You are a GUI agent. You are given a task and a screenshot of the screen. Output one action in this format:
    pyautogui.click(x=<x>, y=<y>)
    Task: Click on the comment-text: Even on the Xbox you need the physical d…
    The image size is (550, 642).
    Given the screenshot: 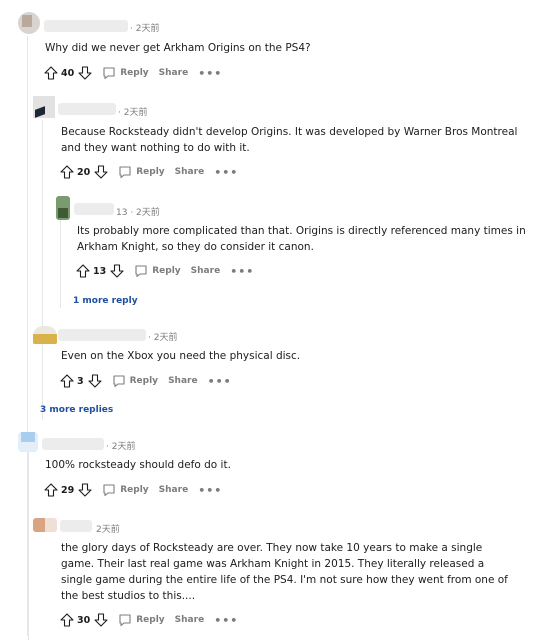 What is the action you would take?
    pyautogui.click(x=181, y=356)
    